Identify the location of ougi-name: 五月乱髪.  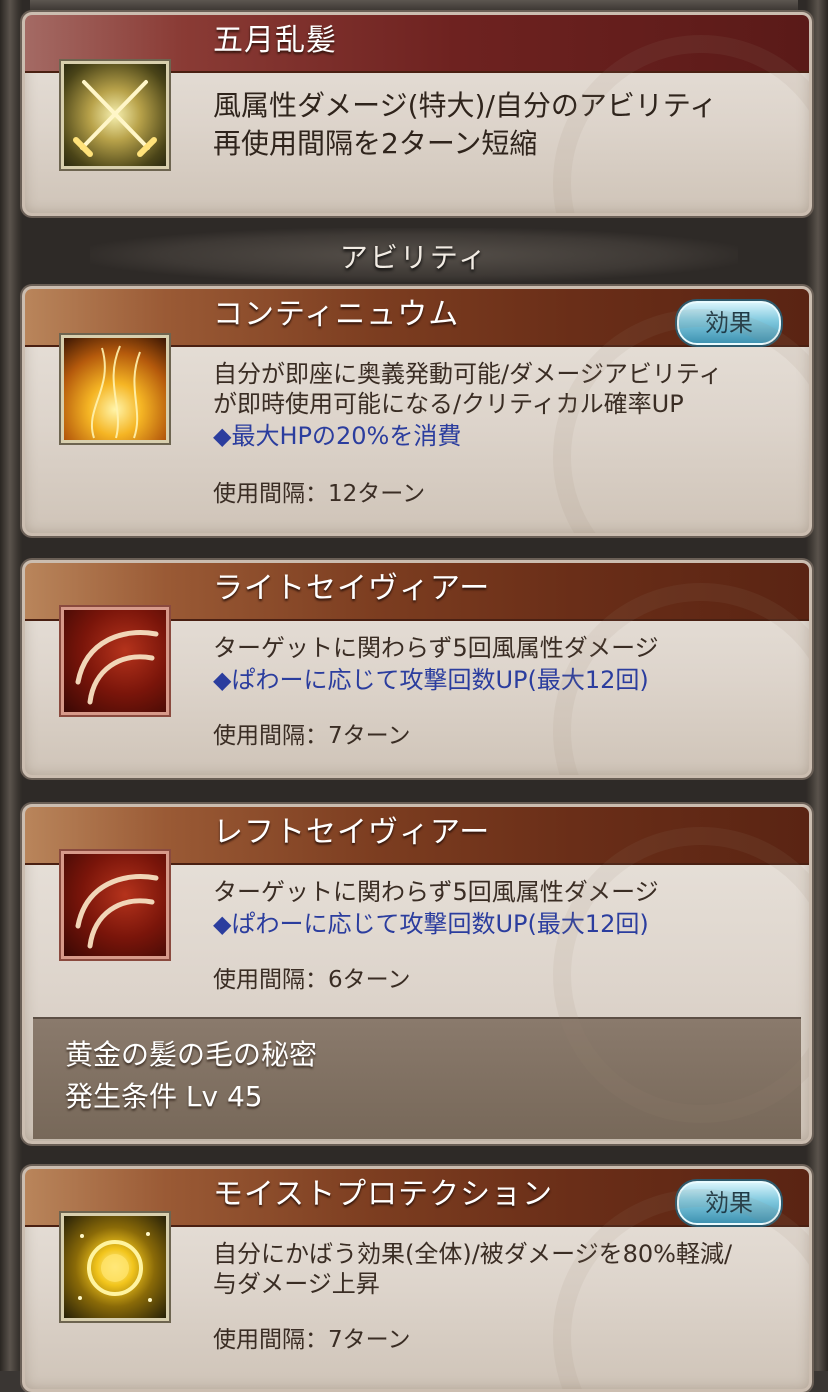
(275, 40).